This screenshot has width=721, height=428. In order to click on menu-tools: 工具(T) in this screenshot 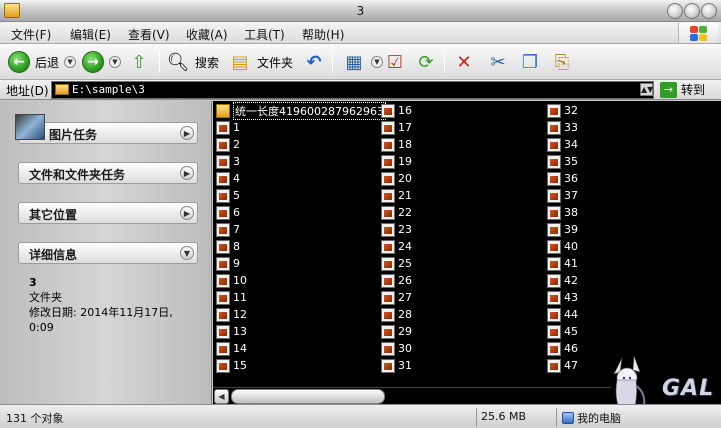, I will do `click(264, 34)`.